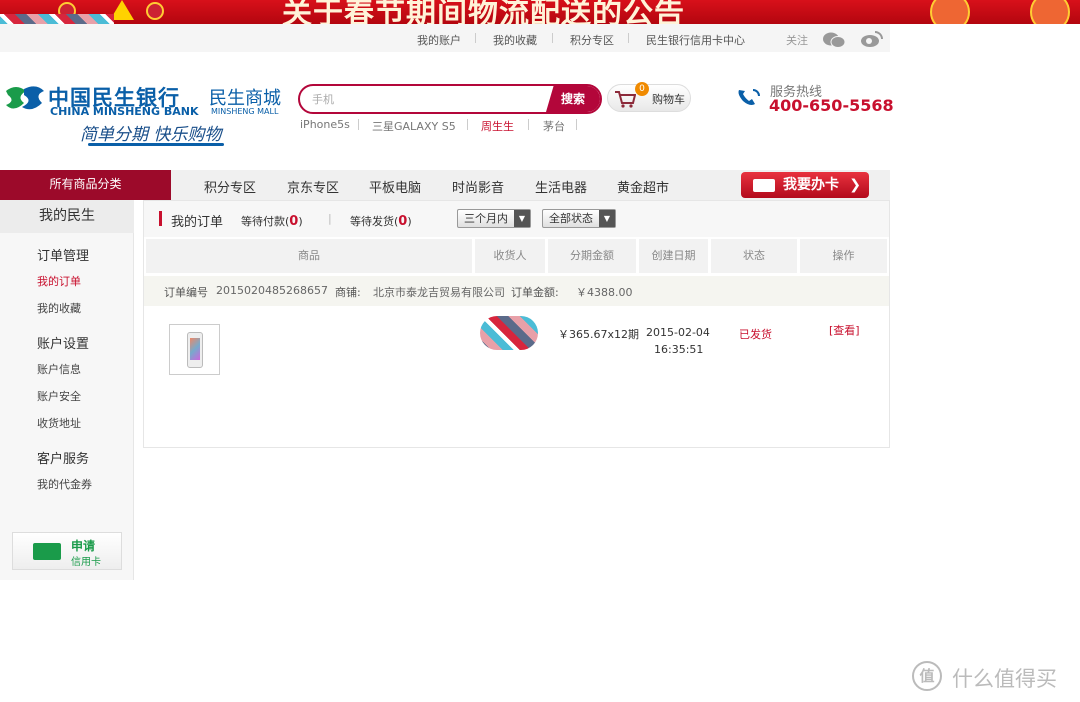 This screenshot has width=1080, height=702. What do you see at coordinates (649, 97) in the screenshot?
I see `cart-button: 0 购物车` at bounding box center [649, 97].